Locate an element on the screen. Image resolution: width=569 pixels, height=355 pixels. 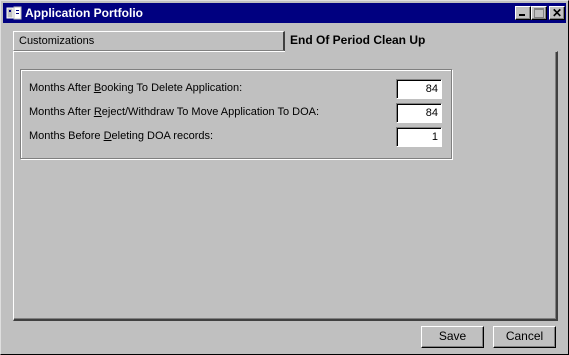
cancel-button: Cancel is located at coordinates (524, 337).